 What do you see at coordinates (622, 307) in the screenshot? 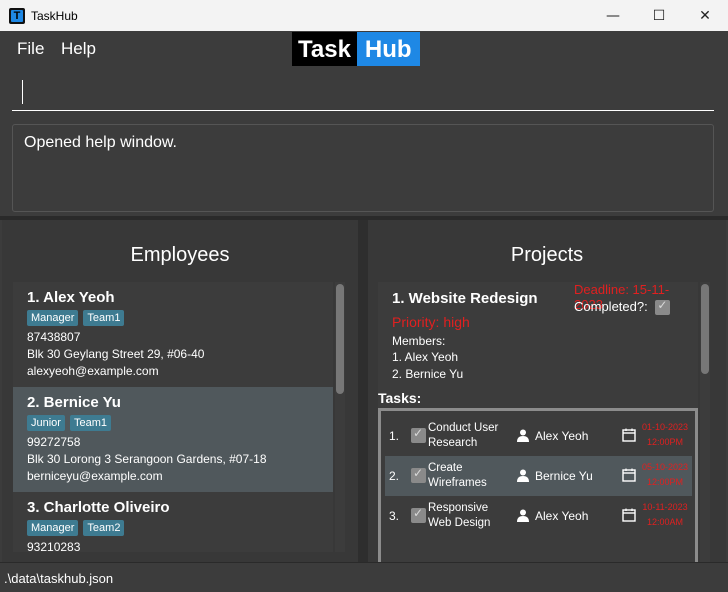
I see `project-completed: Completed?:` at bounding box center [622, 307].